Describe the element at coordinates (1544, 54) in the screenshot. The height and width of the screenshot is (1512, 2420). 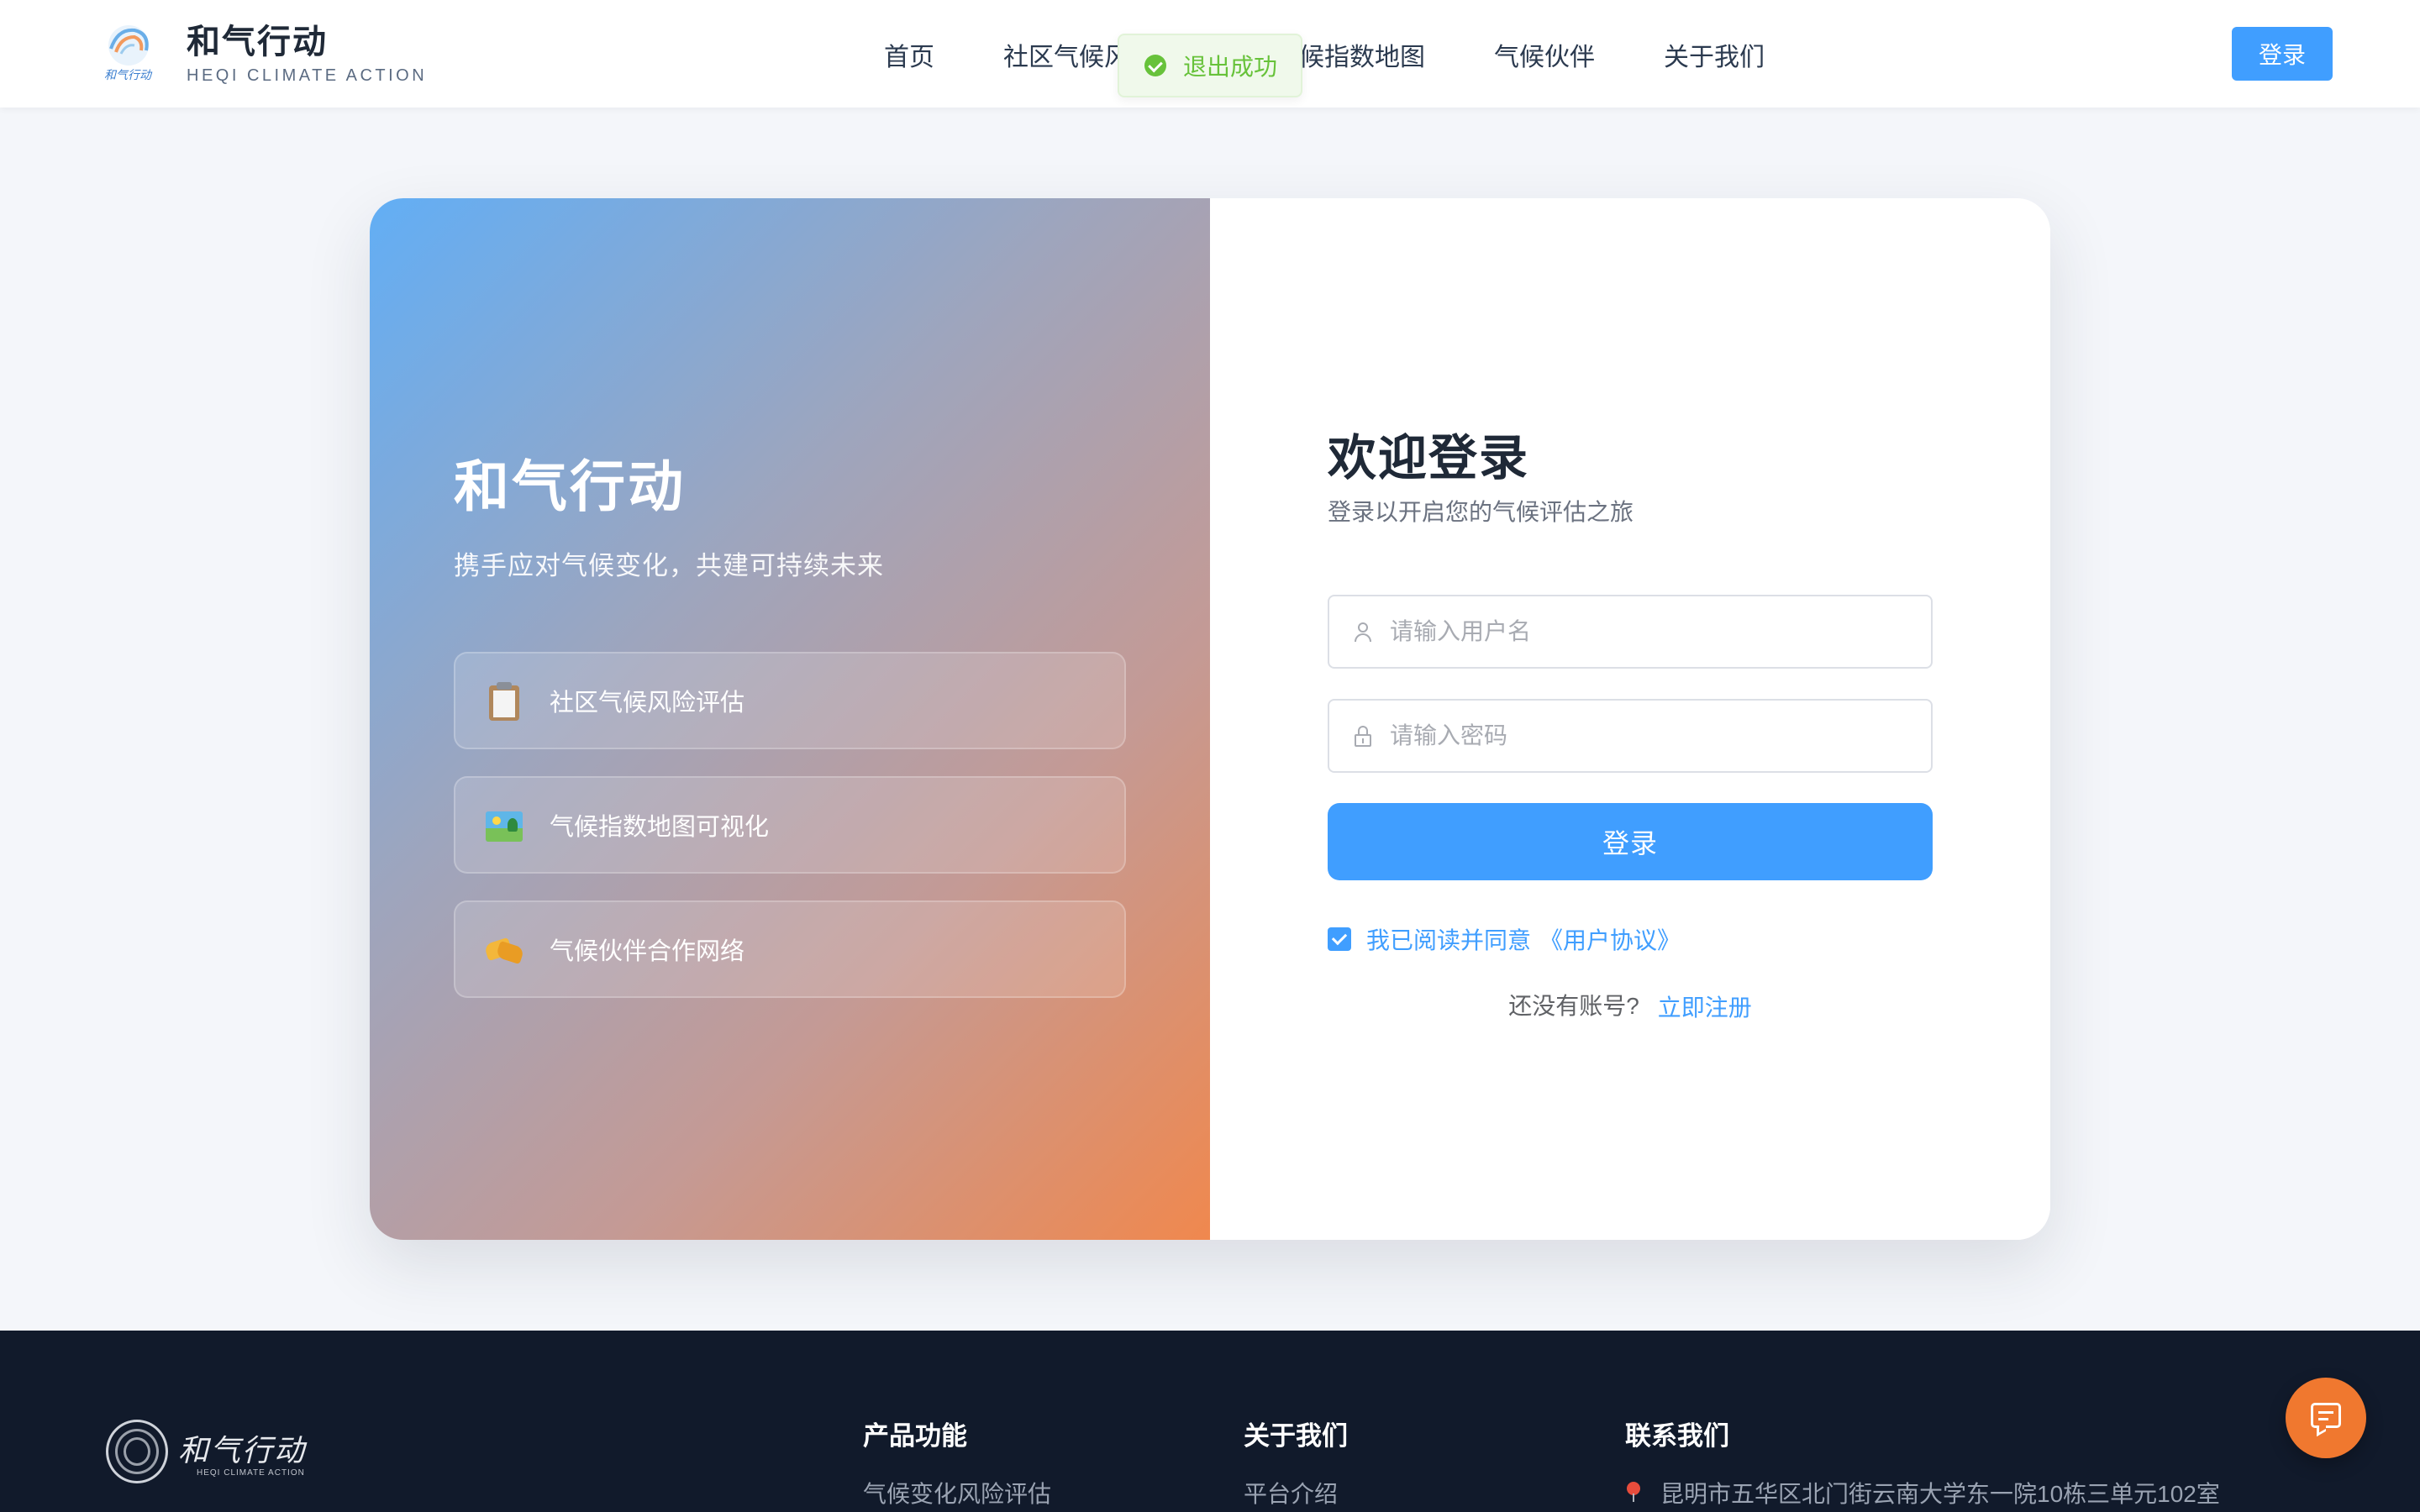
I see `nav-item-partners: 气候伙伴` at that location.